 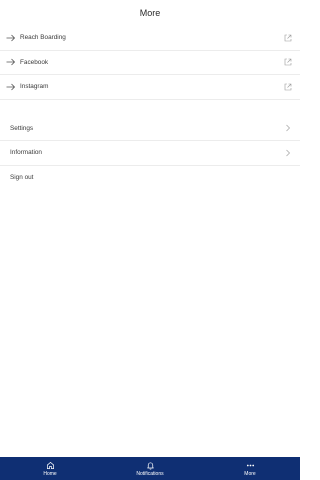 I want to click on sign-out-button: Sign out, so click(x=150, y=178).